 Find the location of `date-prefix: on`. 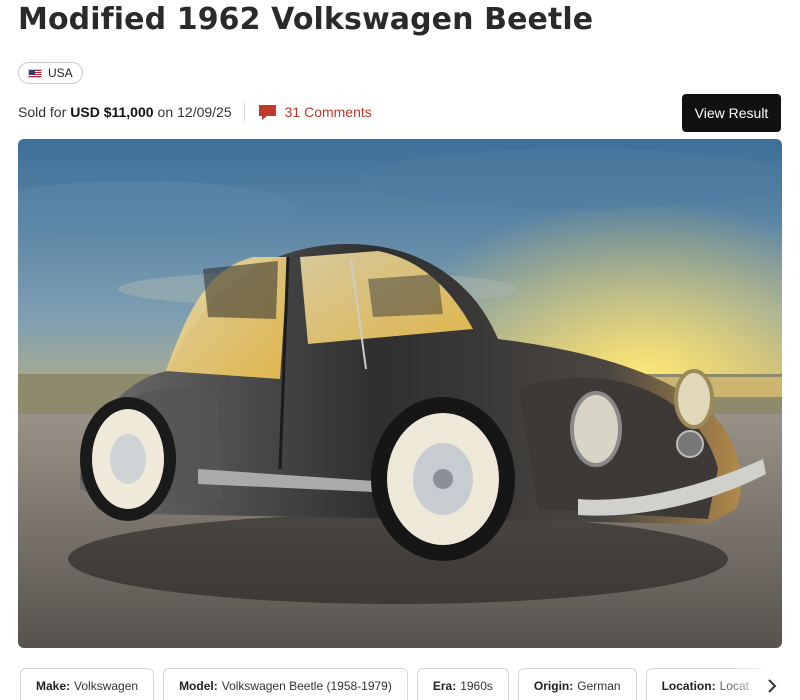

date-prefix: on is located at coordinates (165, 112).